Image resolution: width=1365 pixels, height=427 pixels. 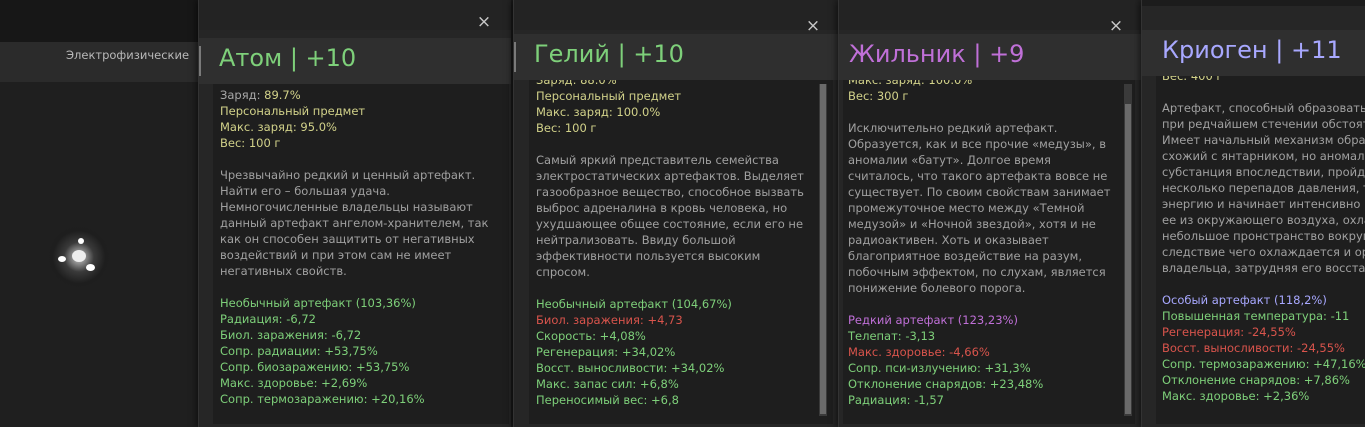 What do you see at coordinates (1263, 364) in the screenshot?
I see `stat-line: Сопр. термозаражению: +47,16%` at bounding box center [1263, 364].